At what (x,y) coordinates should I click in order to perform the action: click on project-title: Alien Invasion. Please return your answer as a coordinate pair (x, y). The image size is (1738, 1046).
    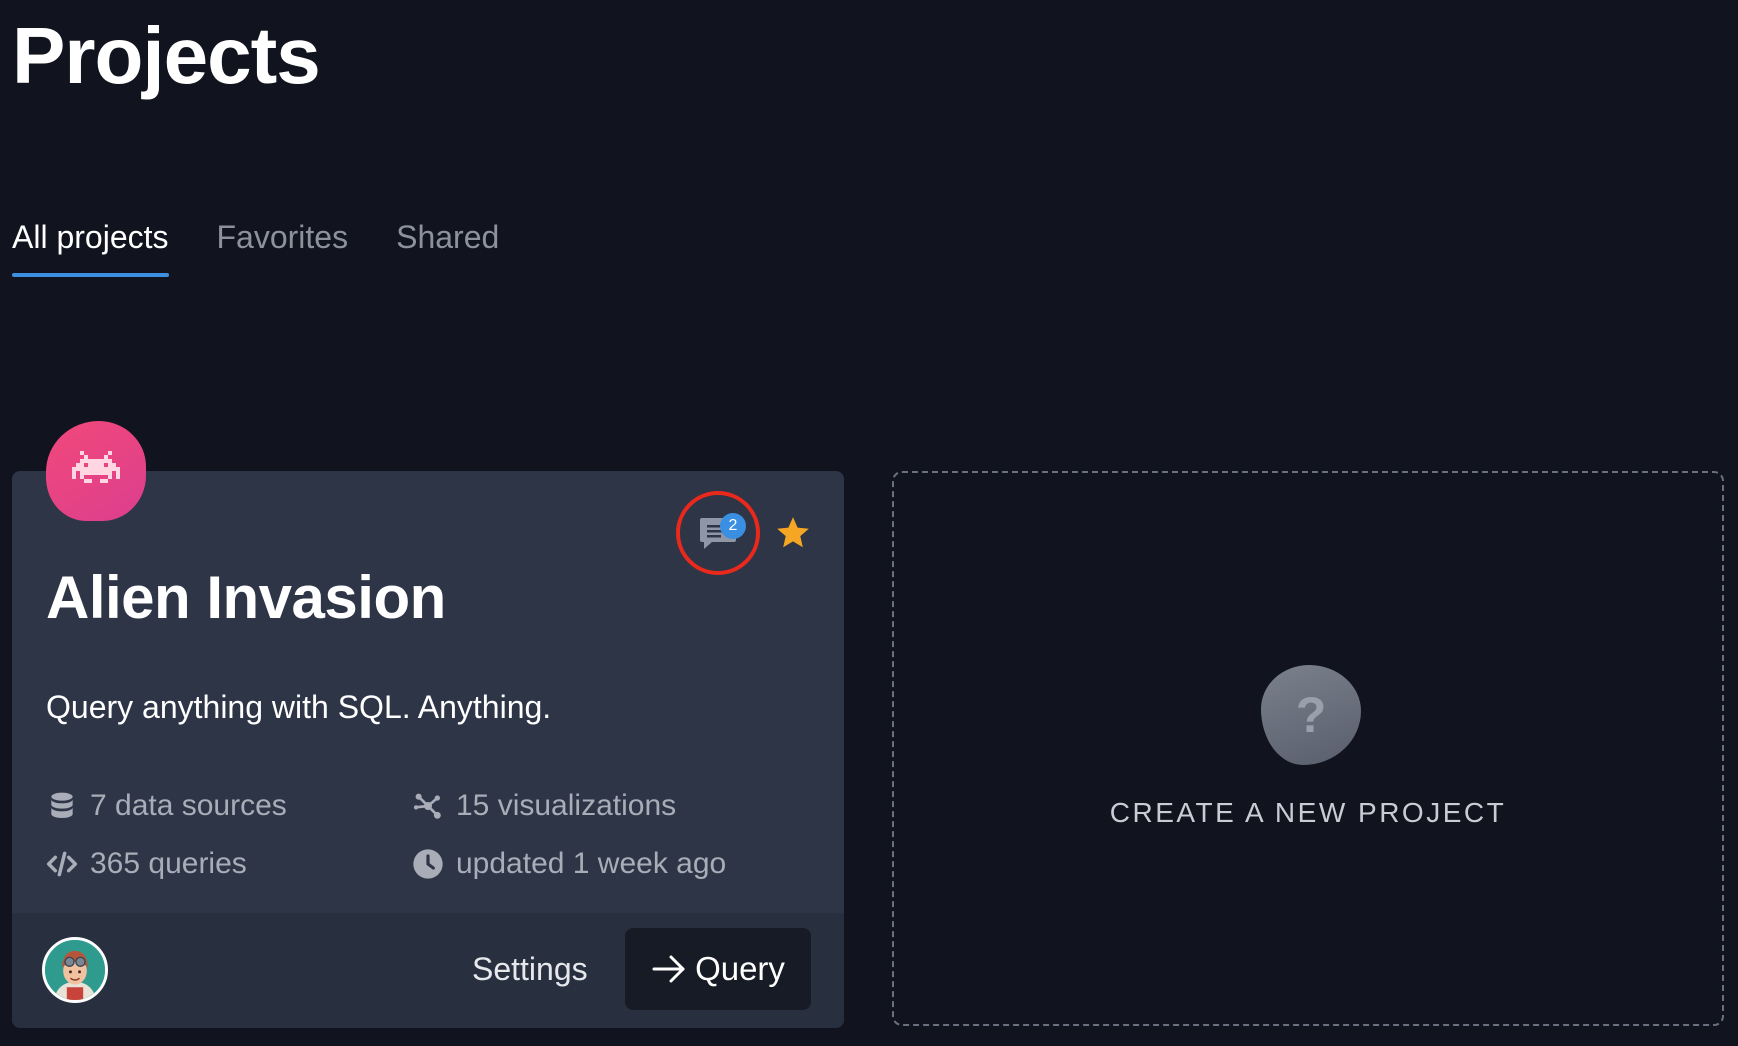
    Looking at the image, I should click on (246, 597).